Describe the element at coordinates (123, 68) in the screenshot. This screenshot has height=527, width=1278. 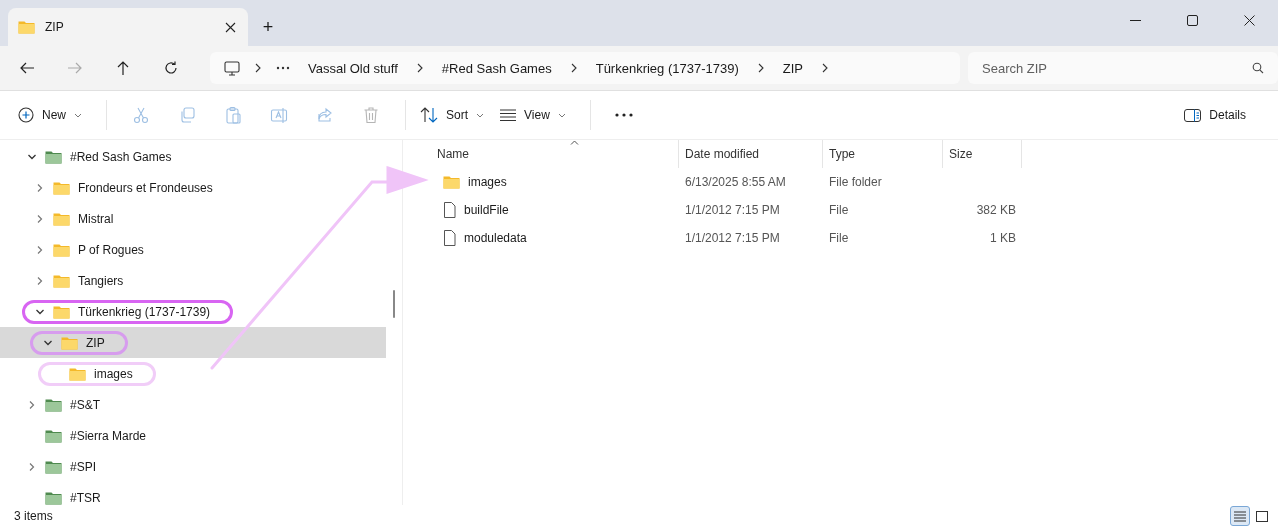
I see `up-arrow-icon` at that location.